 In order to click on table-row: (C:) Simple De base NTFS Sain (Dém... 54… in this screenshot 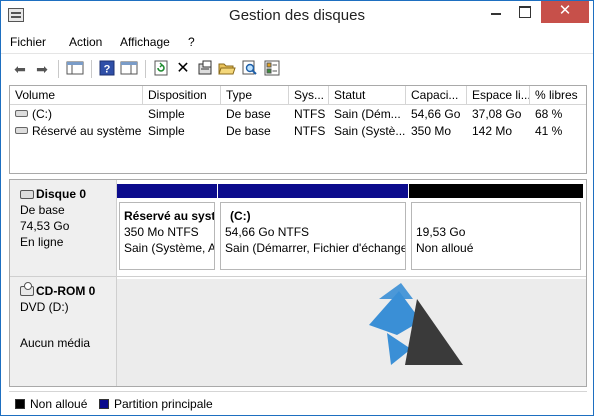, I will do `click(298, 114)`.